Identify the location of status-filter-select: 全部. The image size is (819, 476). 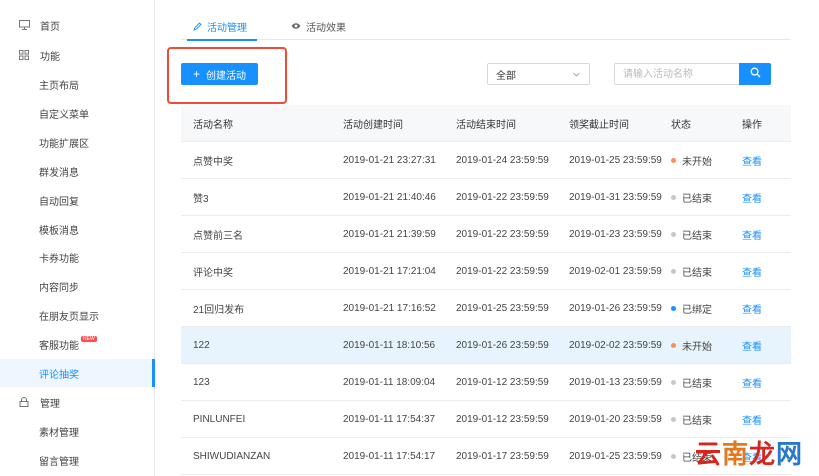
(538, 74).